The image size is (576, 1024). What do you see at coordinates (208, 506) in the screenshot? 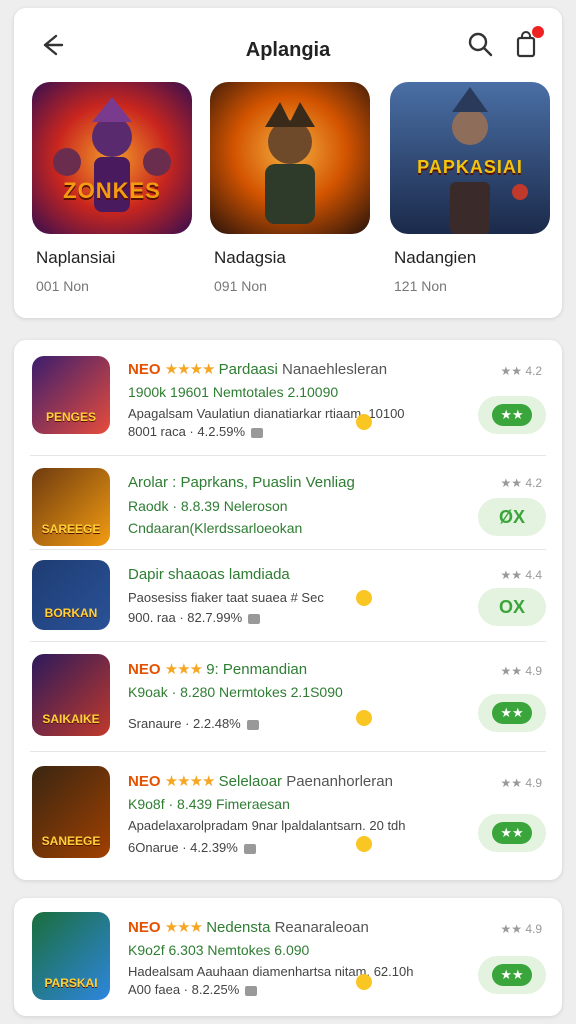
I see `item-subtitle: Raodk · 8.8.39 Neleroson` at bounding box center [208, 506].